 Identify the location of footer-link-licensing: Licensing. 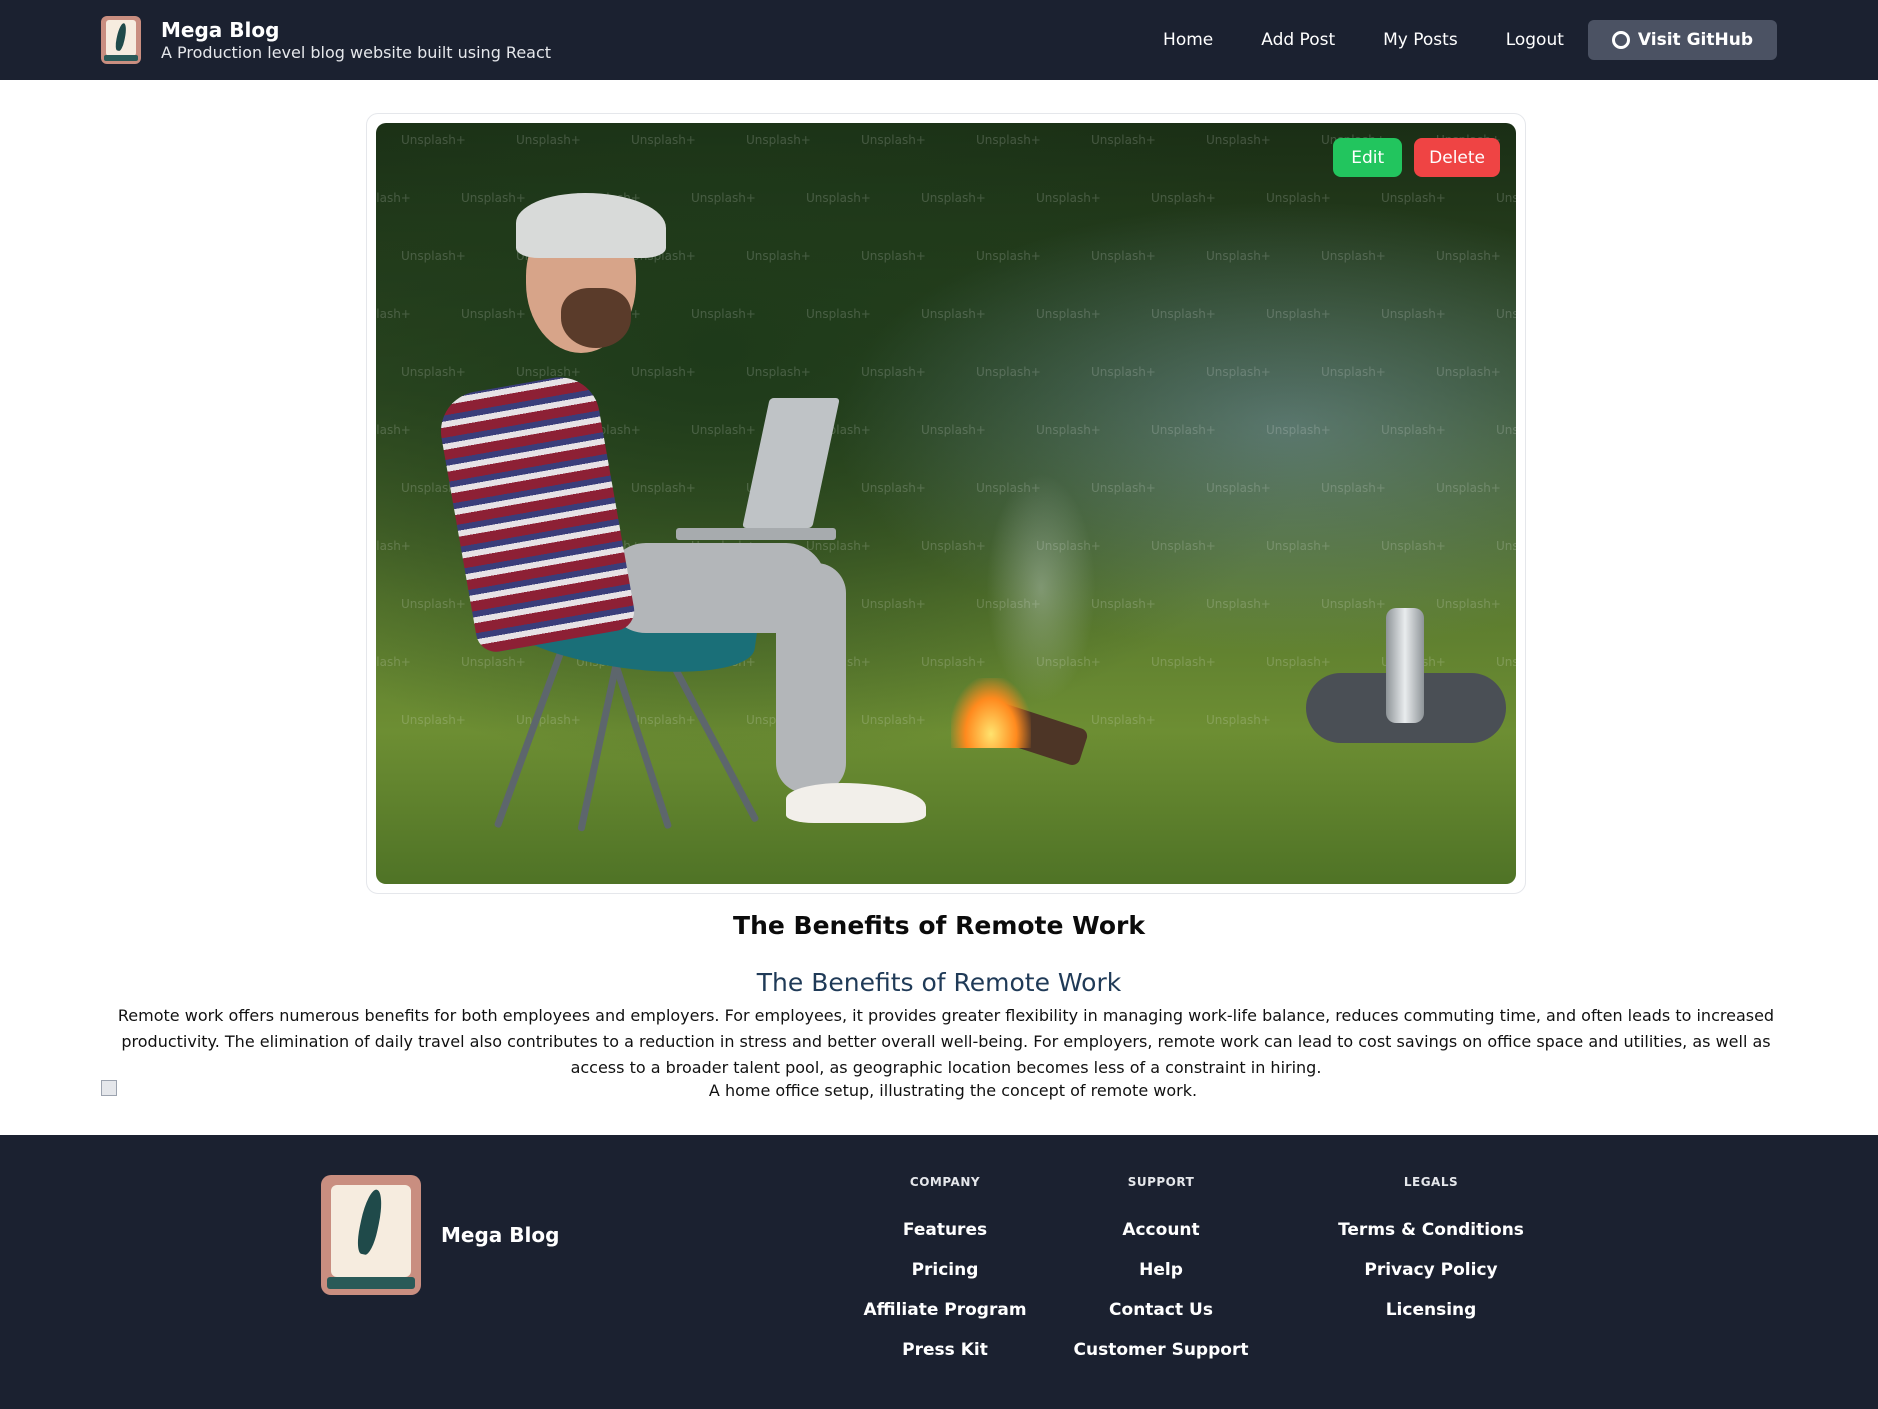
(1431, 1319).